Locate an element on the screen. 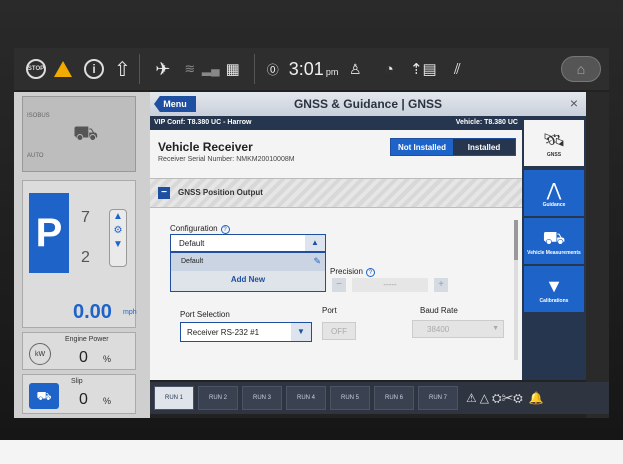 The height and width of the screenshot is (464, 623). precision-decrement: − is located at coordinates (339, 285).